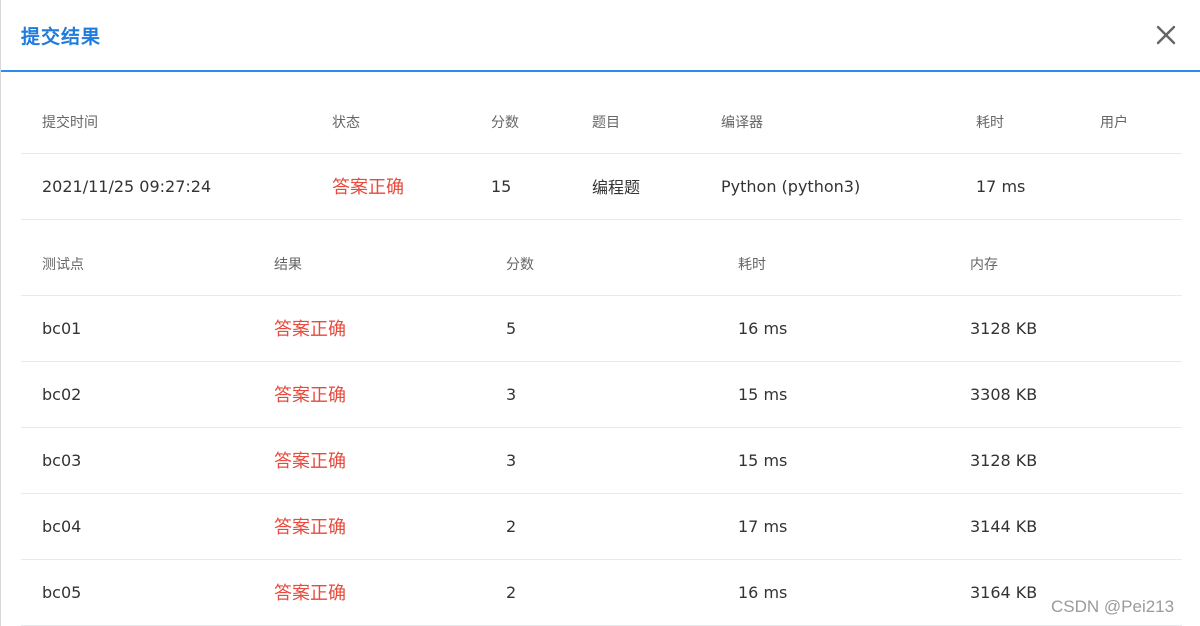 The height and width of the screenshot is (626, 1200). I want to click on table-row: bc05 答案正确 2 16 ms 3164 KB, so click(601, 592).